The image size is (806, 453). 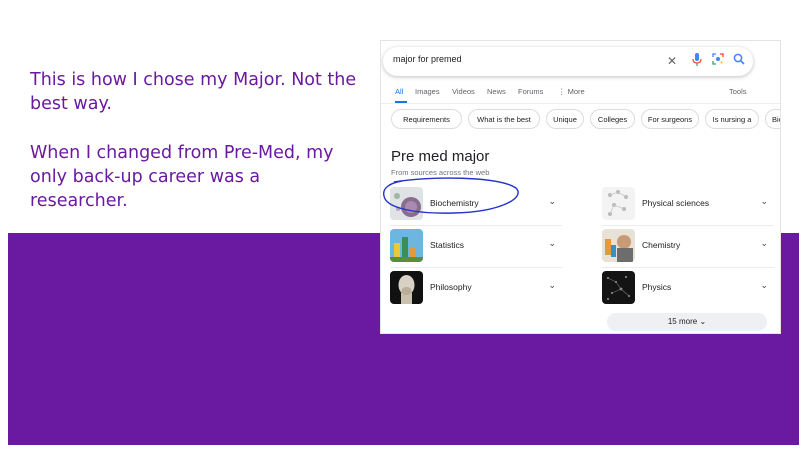 I want to click on tab-videos: Videos, so click(x=463, y=91).